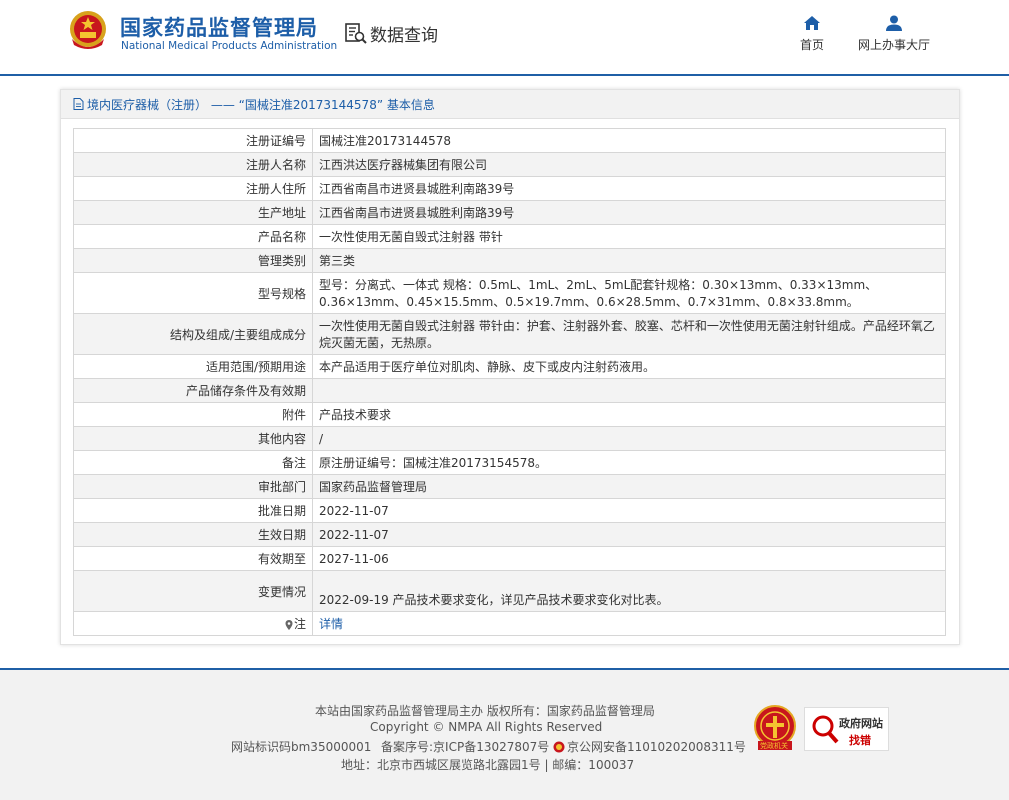  Describe the element at coordinates (486, 727) in the screenshot. I see `footer-copyright: Copyright © NMPA All Rights Reserved` at that location.